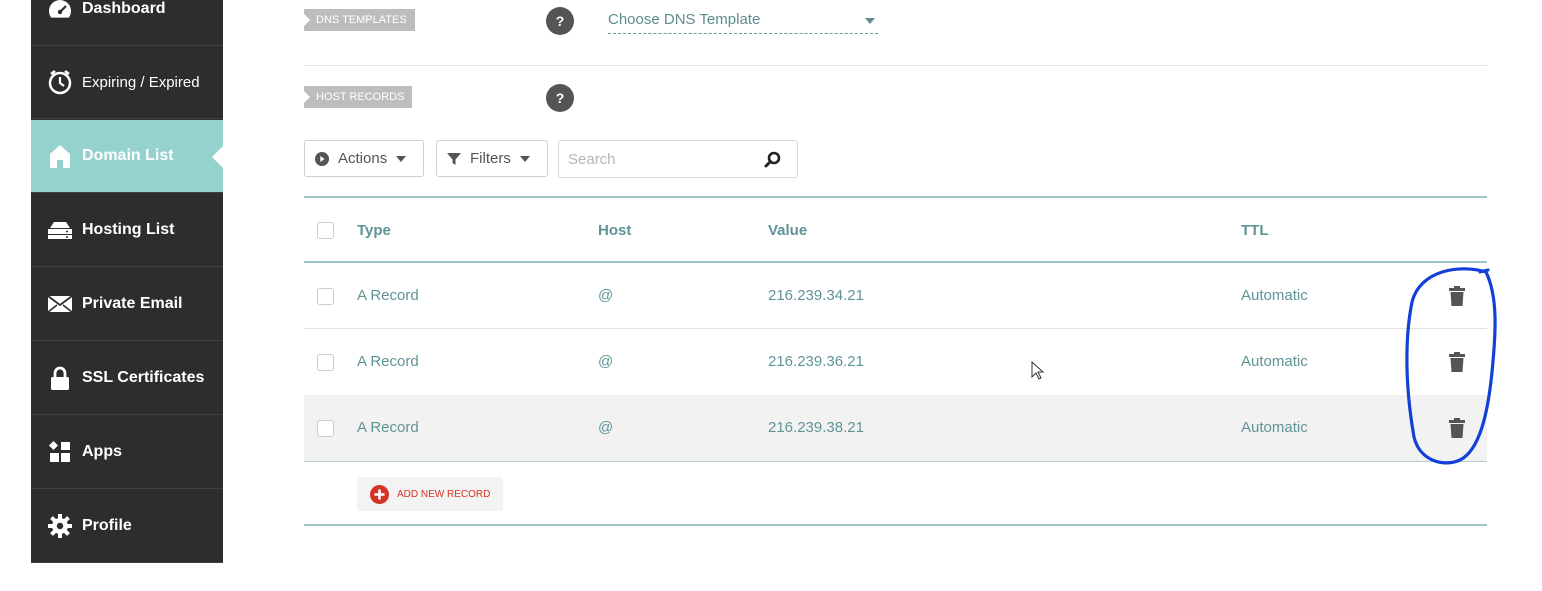 Image resolution: width=1542 pixels, height=591 pixels. I want to click on sidebar-item-expiring: Expiring / Expired, so click(127, 82).